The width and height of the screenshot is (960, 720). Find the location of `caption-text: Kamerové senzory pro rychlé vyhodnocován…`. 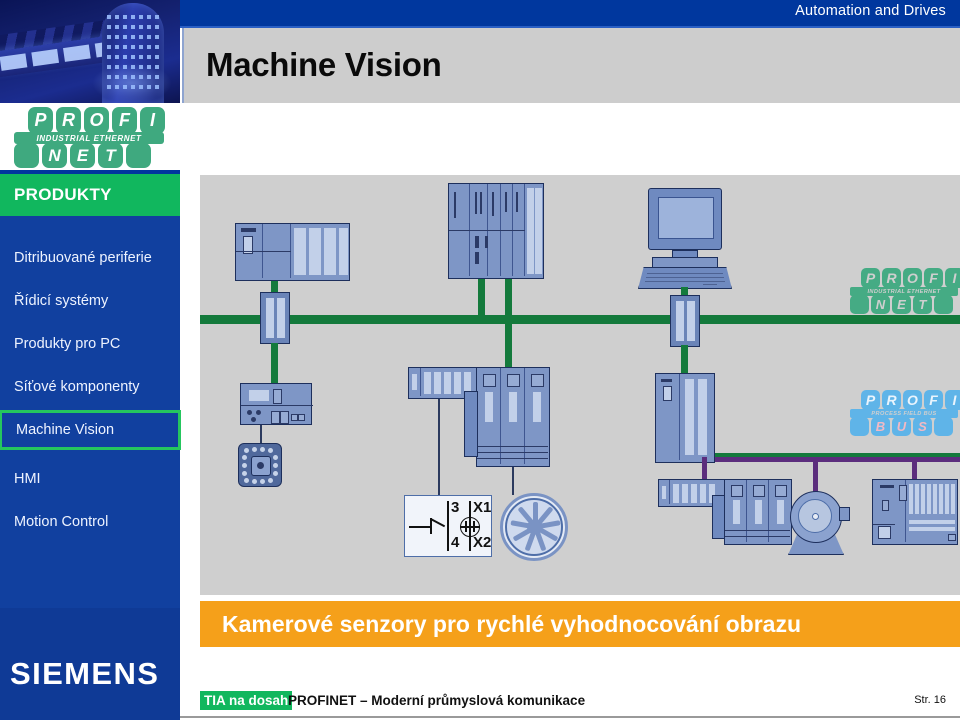

caption-text: Kamerové senzory pro rychlé vyhodnocován… is located at coordinates (511, 624).